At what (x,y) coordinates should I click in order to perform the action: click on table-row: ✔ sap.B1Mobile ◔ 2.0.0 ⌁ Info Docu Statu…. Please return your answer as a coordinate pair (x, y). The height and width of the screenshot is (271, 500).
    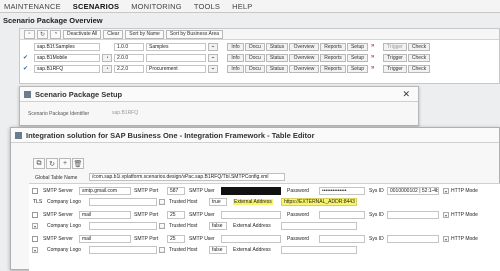
    Looking at the image, I should click on (259, 58).